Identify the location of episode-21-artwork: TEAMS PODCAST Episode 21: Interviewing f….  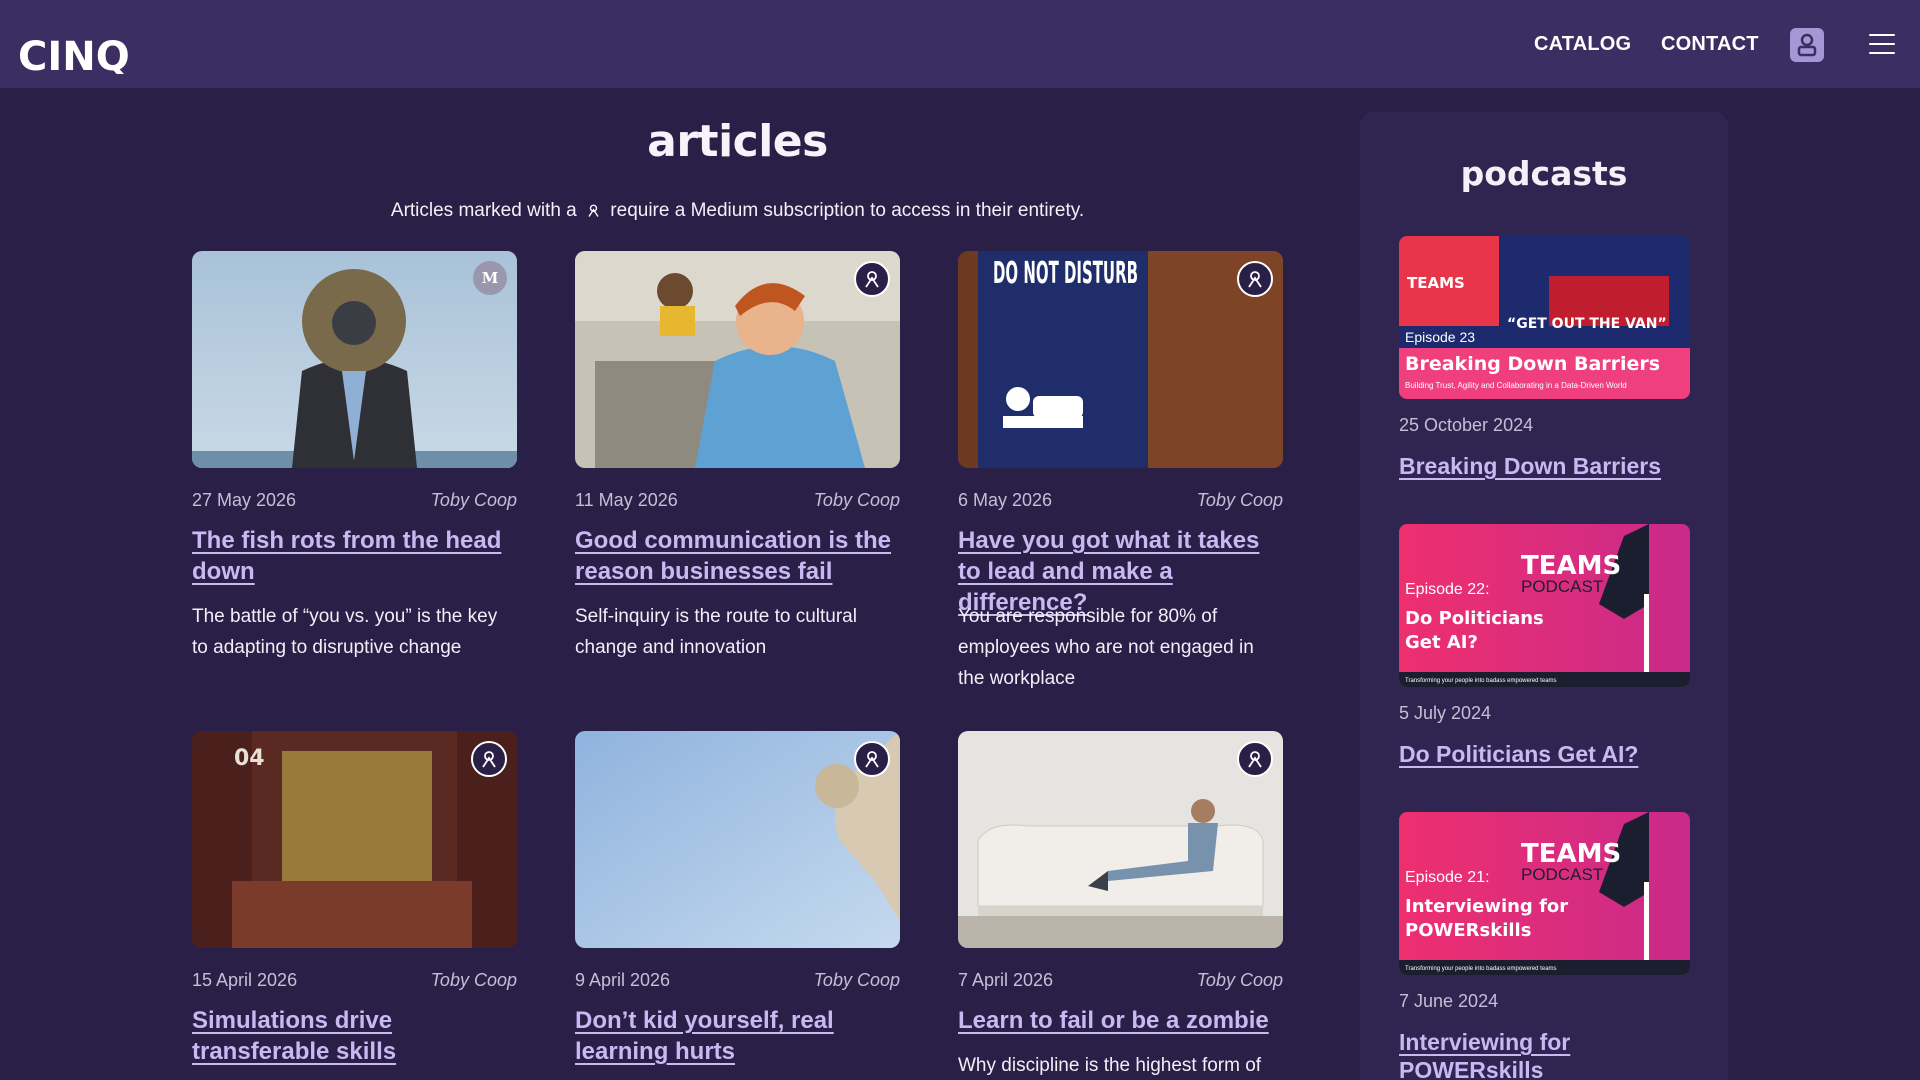
(1544, 893).